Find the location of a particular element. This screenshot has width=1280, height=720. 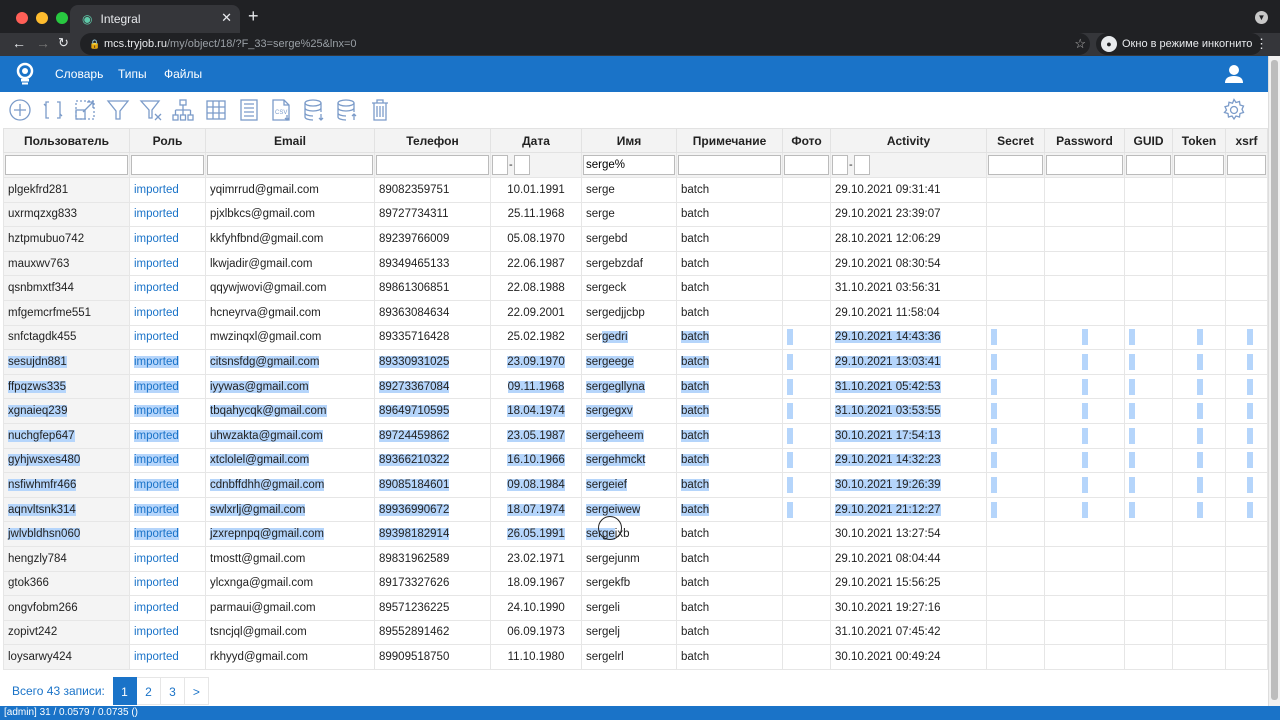

settings-gear-icon is located at coordinates (1234, 110).